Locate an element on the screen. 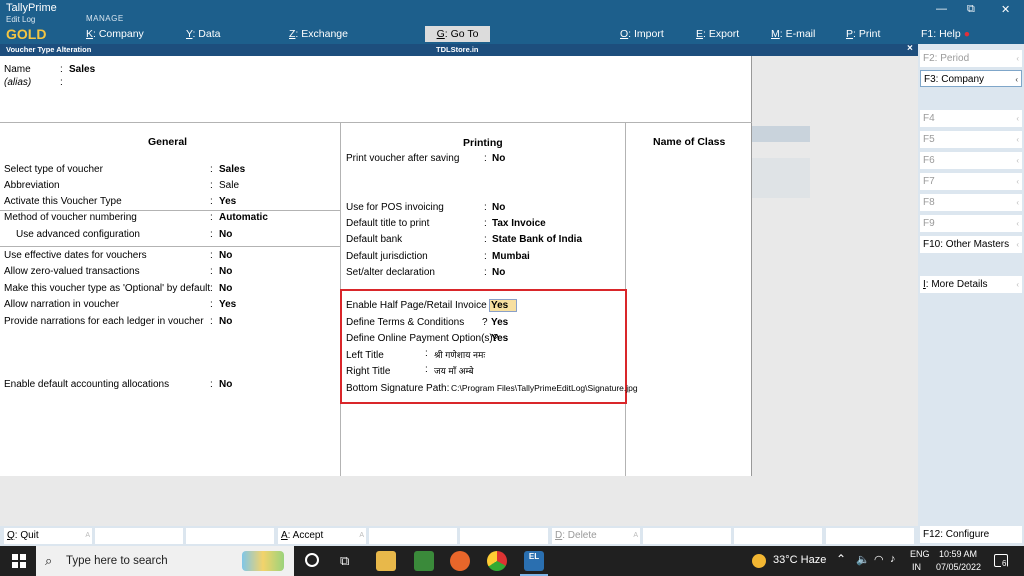 The height and width of the screenshot is (576, 1024). f8-button: F8 ‹ is located at coordinates (971, 202).